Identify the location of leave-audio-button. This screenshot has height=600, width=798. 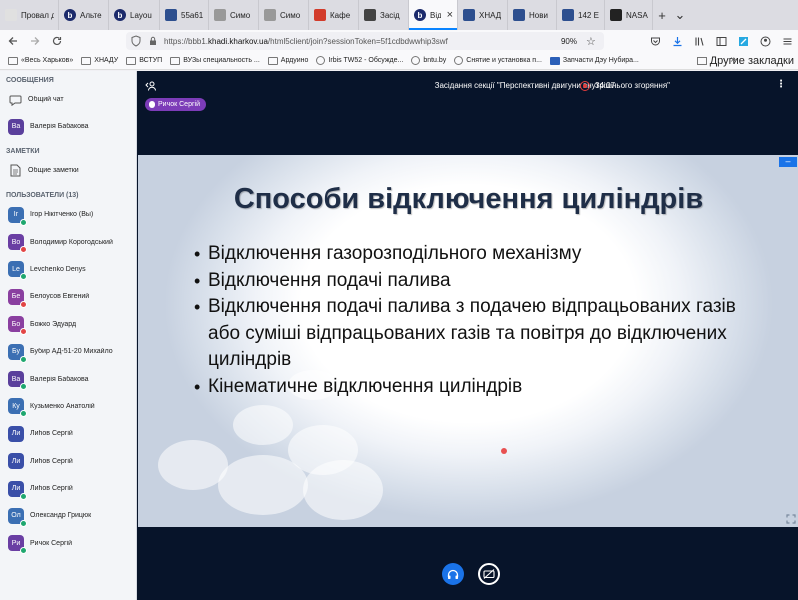
(453, 574).